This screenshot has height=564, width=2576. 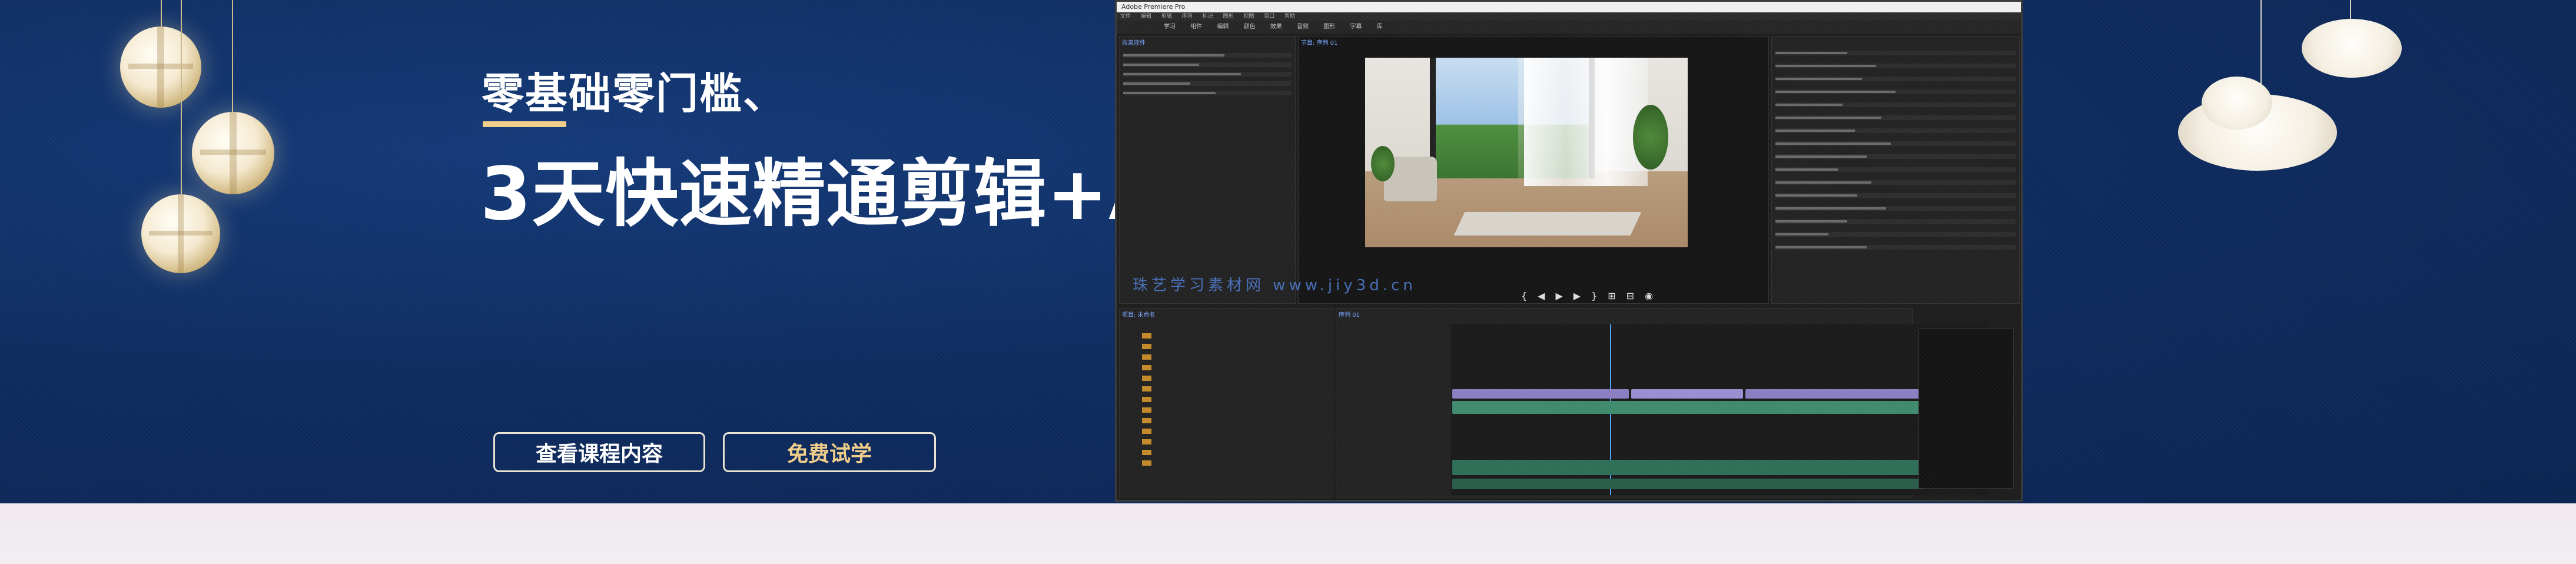 What do you see at coordinates (1228, 16) in the screenshot?
I see `menu-item: 图形` at bounding box center [1228, 16].